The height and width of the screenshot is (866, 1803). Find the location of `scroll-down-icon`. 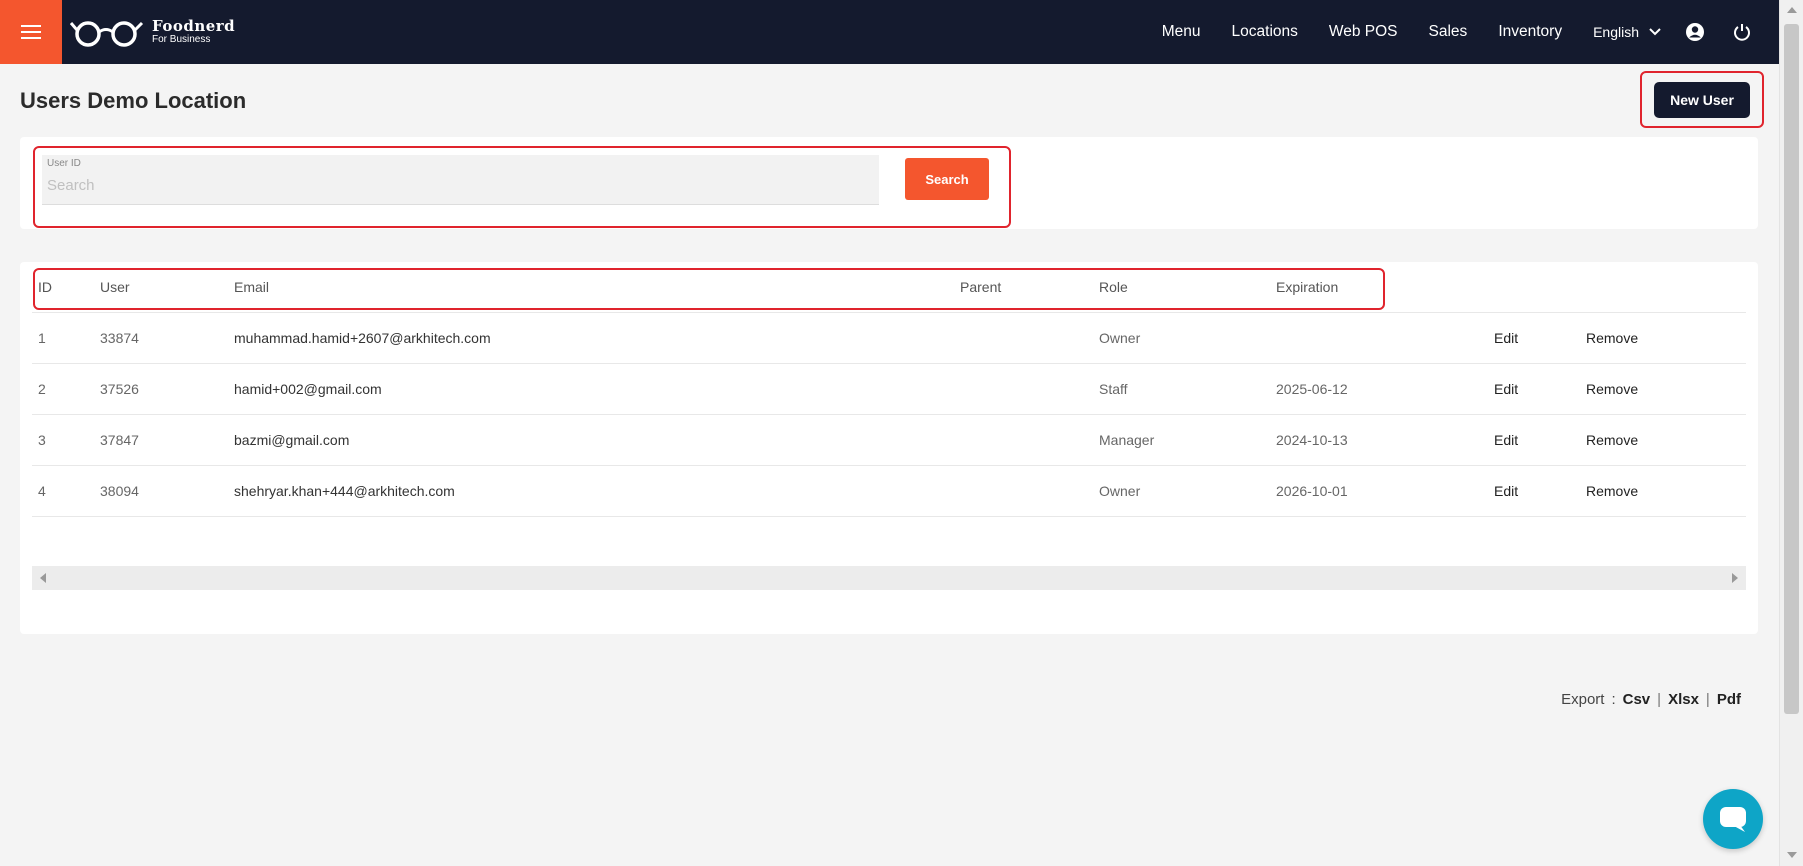

scroll-down-icon is located at coordinates (1792, 855).